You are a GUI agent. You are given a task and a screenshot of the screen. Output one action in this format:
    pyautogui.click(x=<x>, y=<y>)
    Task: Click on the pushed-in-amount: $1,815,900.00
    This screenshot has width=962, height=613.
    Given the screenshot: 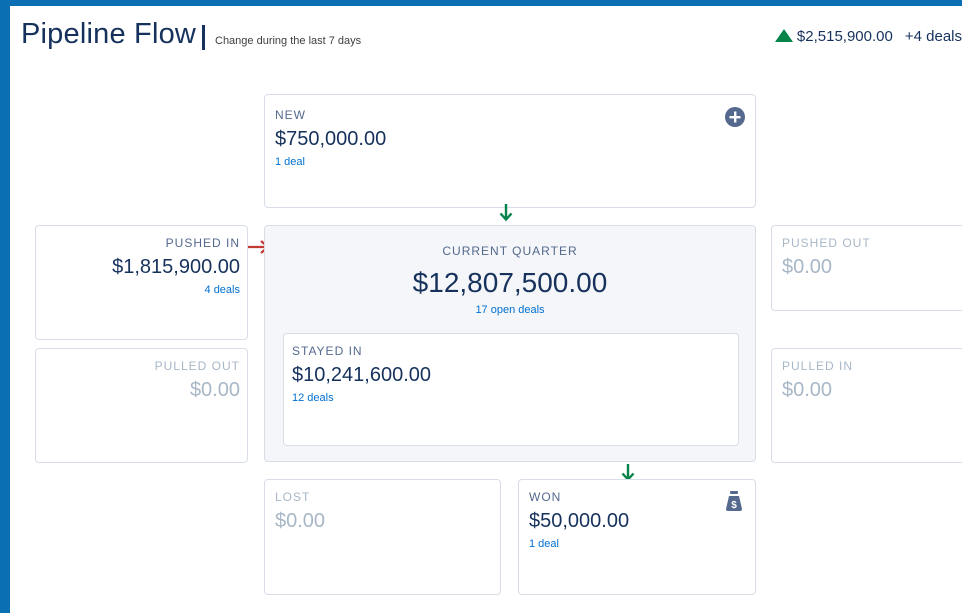 What is the action you would take?
    pyautogui.click(x=176, y=267)
    